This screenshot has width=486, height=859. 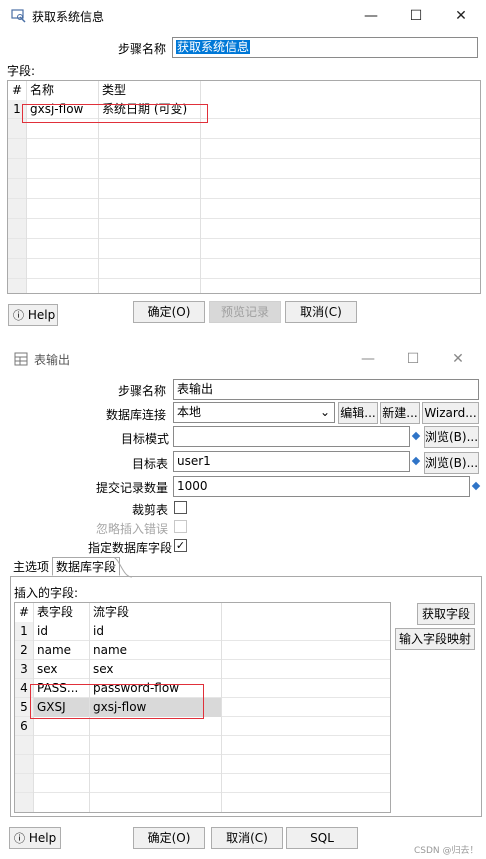 What do you see at coordinates (221, 707) in the screenshot?
I see `column-divider` at bounding box center [221, 707].